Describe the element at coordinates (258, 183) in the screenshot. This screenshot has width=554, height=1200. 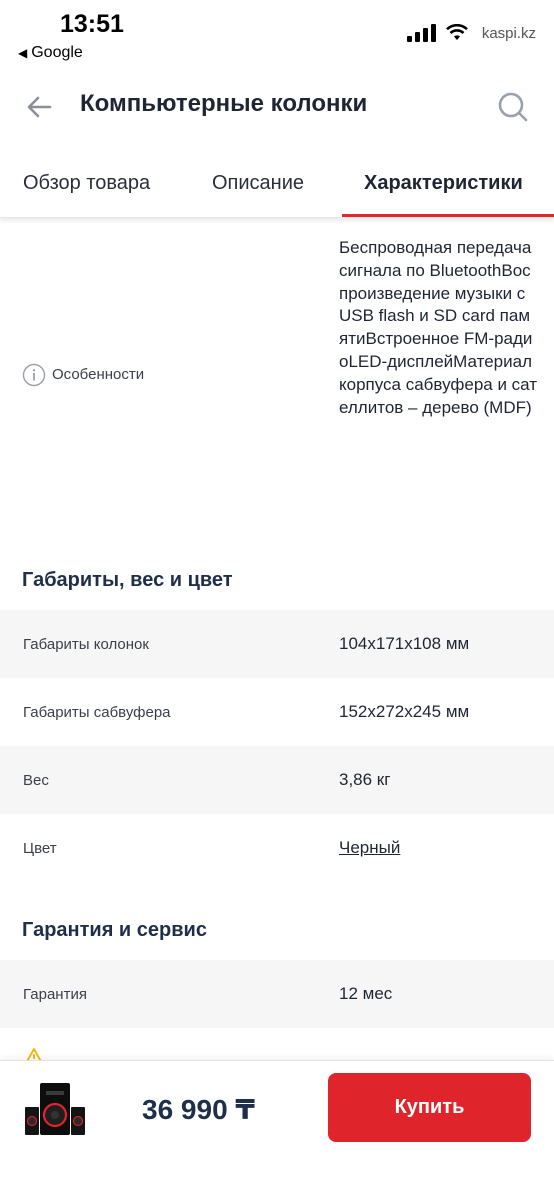
I see `tab-description: Описание` at that location.